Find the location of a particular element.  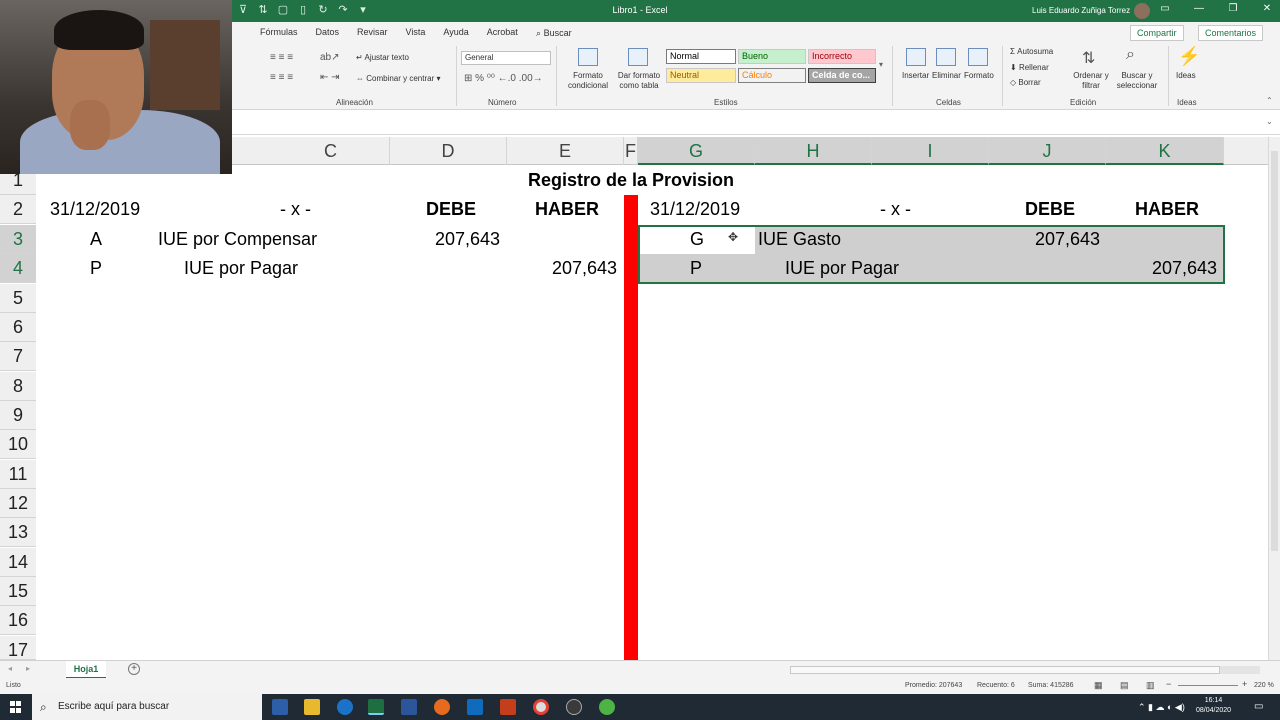

tab-review: Revisar is located at coordinates (373, 32).